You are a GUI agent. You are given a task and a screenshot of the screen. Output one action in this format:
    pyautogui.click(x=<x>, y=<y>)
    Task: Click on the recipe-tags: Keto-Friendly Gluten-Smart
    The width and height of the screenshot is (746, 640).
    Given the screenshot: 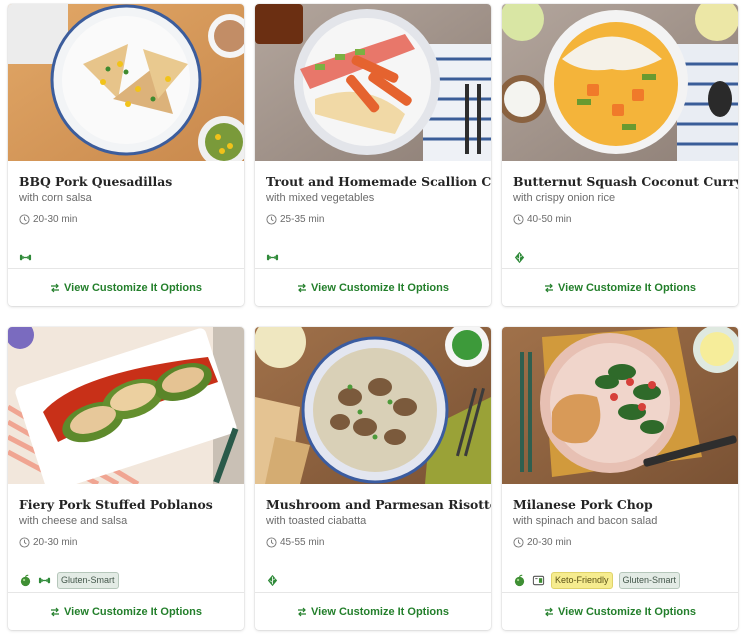 What is the action you would take?
    pyautogui.click(x=597, y=580)
    